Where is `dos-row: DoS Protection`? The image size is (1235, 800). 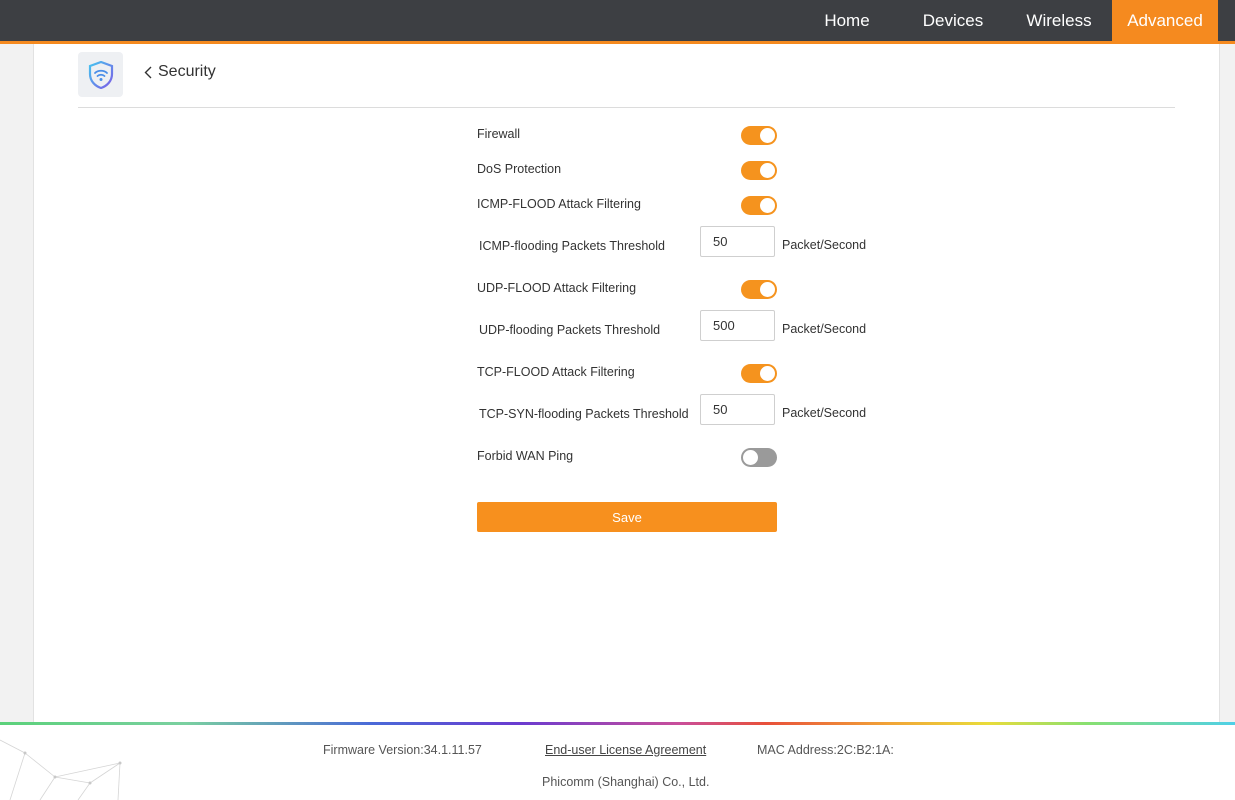 dos-row: DoS Protection is located at coordinates (687, 166).